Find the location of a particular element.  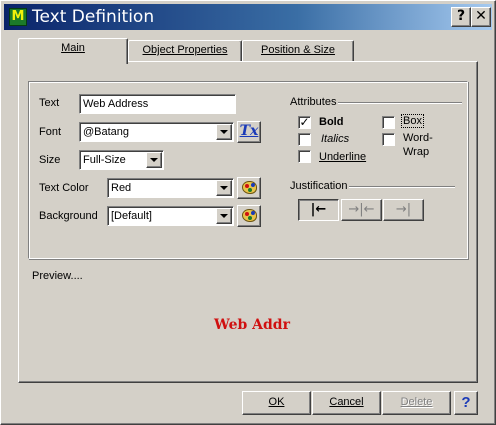

size-select-value: Full-Size is located at coordinates (104, 160).